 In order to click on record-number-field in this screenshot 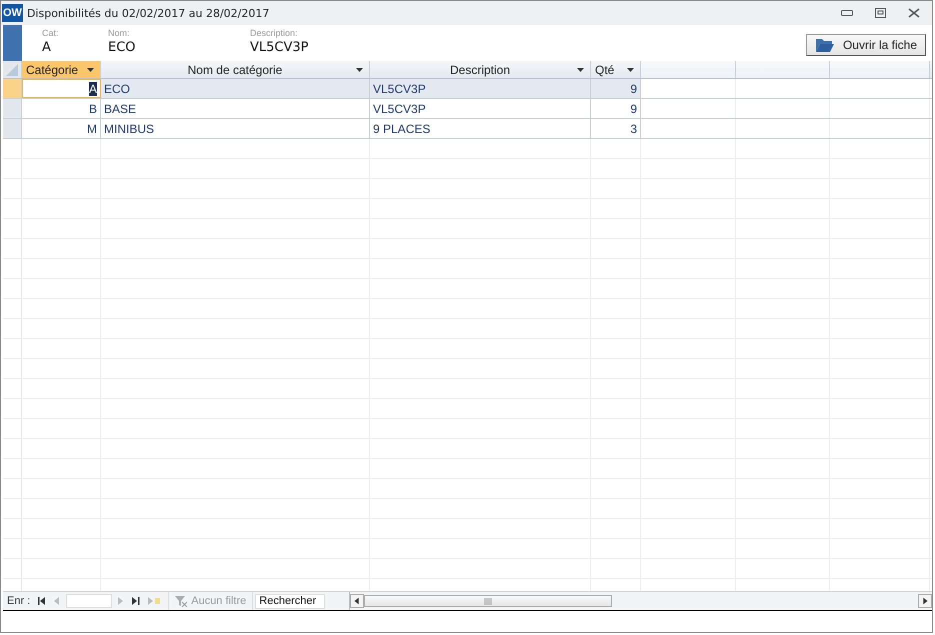, I will do `click(89, 601)`.